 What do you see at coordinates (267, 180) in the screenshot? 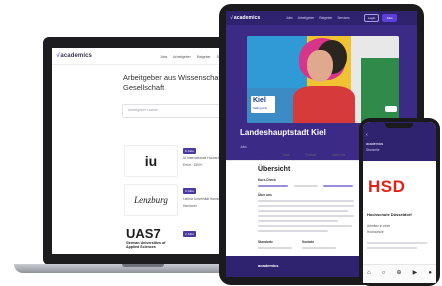
I see `section-heading-1: Kurz-Check` at bounding box center [267, 180].